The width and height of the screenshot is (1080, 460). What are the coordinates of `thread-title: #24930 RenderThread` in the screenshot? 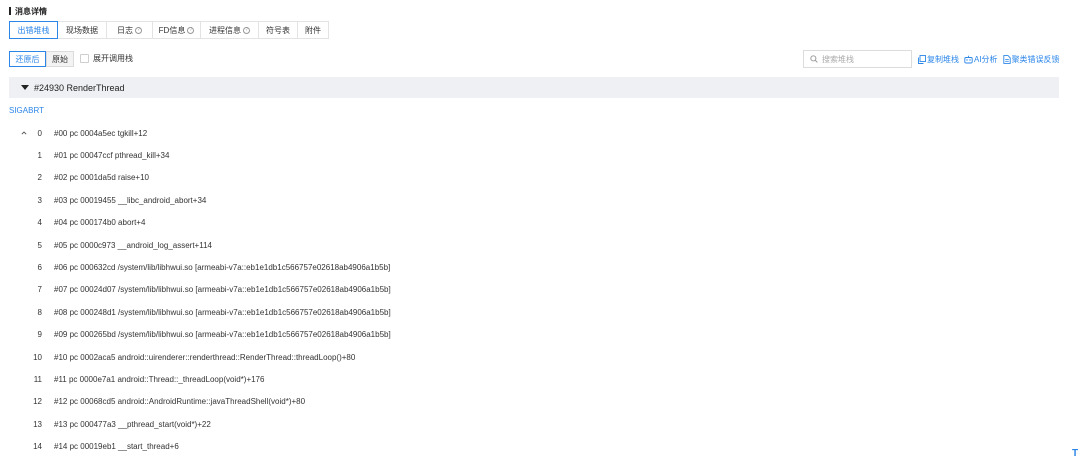 It's located at (79, 87).